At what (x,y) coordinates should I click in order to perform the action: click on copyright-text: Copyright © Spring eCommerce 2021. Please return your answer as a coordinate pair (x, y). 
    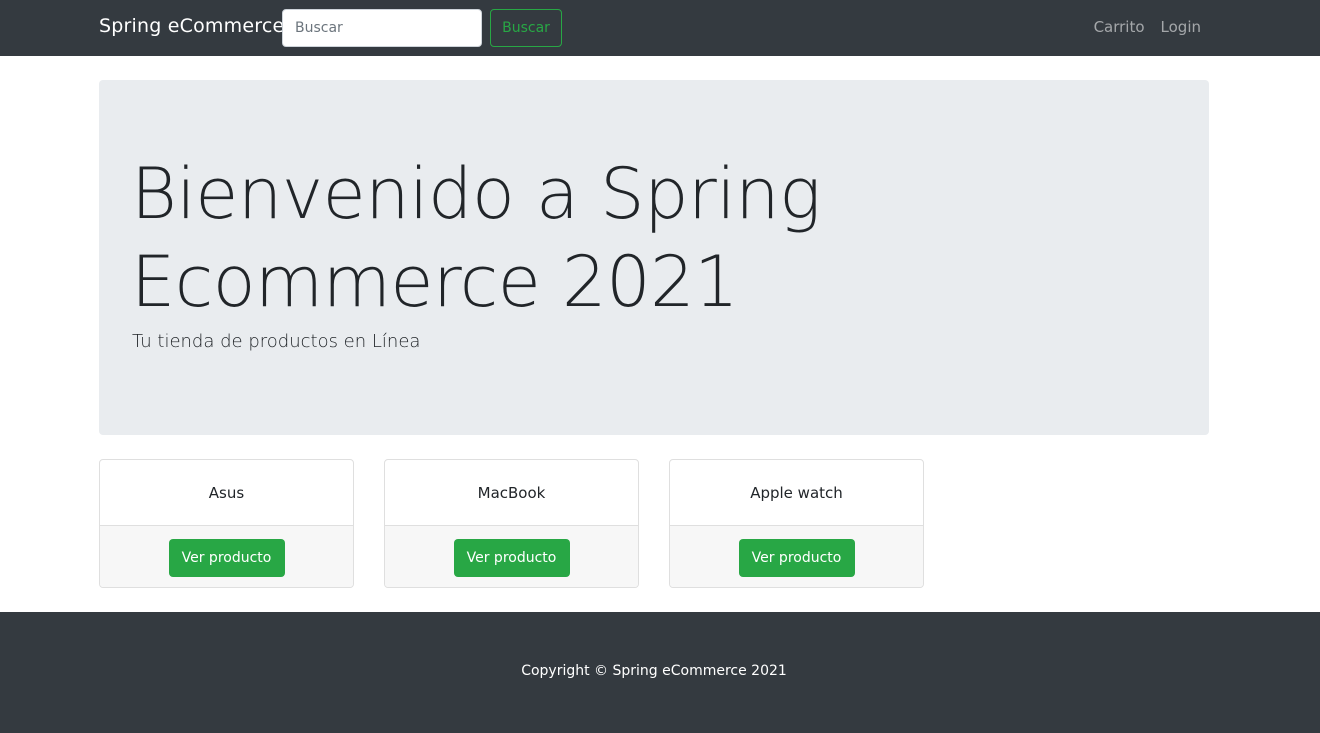
    Looking at the image, I should click on (654, 671).